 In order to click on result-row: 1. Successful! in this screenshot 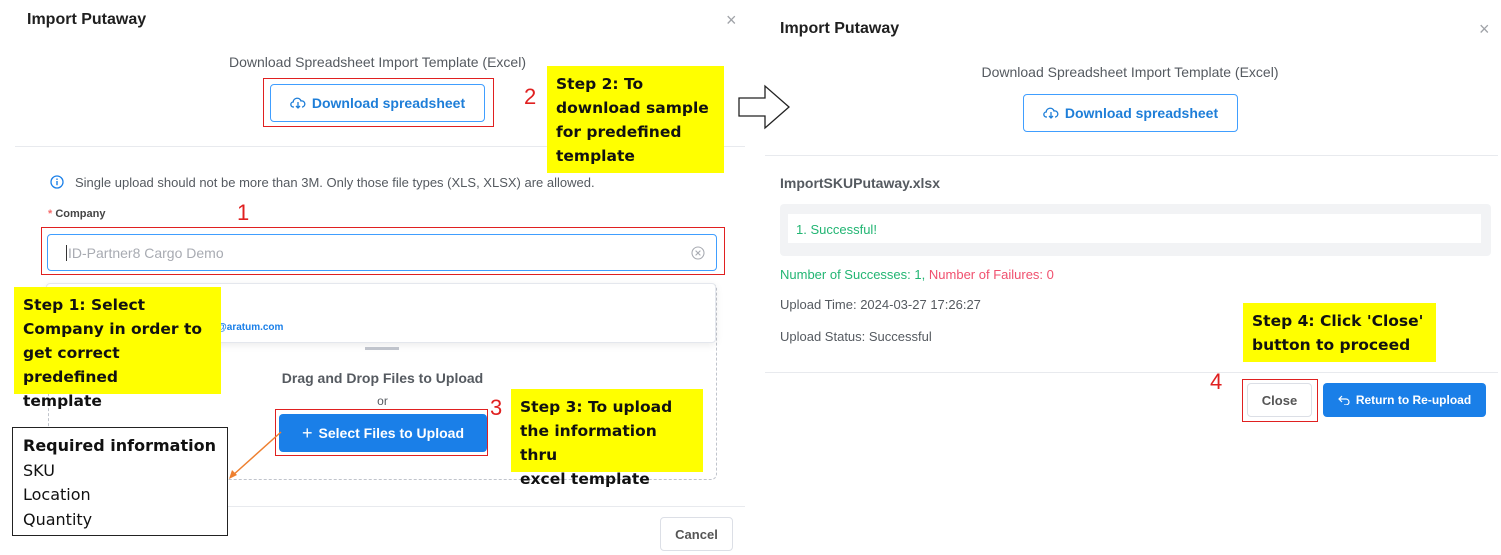, I will do `click(1134, 228)`.